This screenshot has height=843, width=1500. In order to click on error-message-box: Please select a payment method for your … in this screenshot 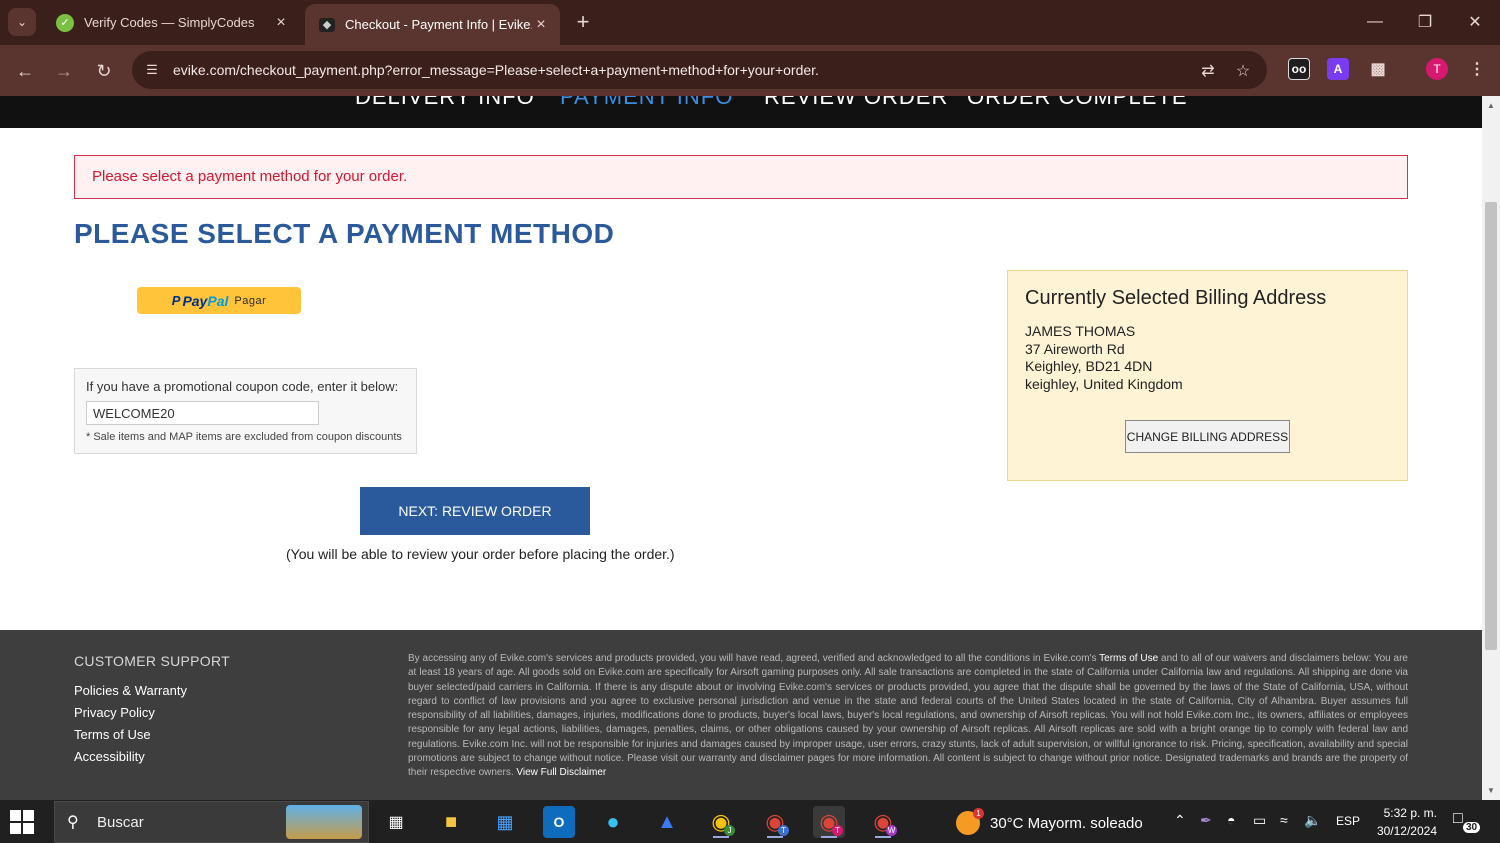, I will do `click(741, 177)`.